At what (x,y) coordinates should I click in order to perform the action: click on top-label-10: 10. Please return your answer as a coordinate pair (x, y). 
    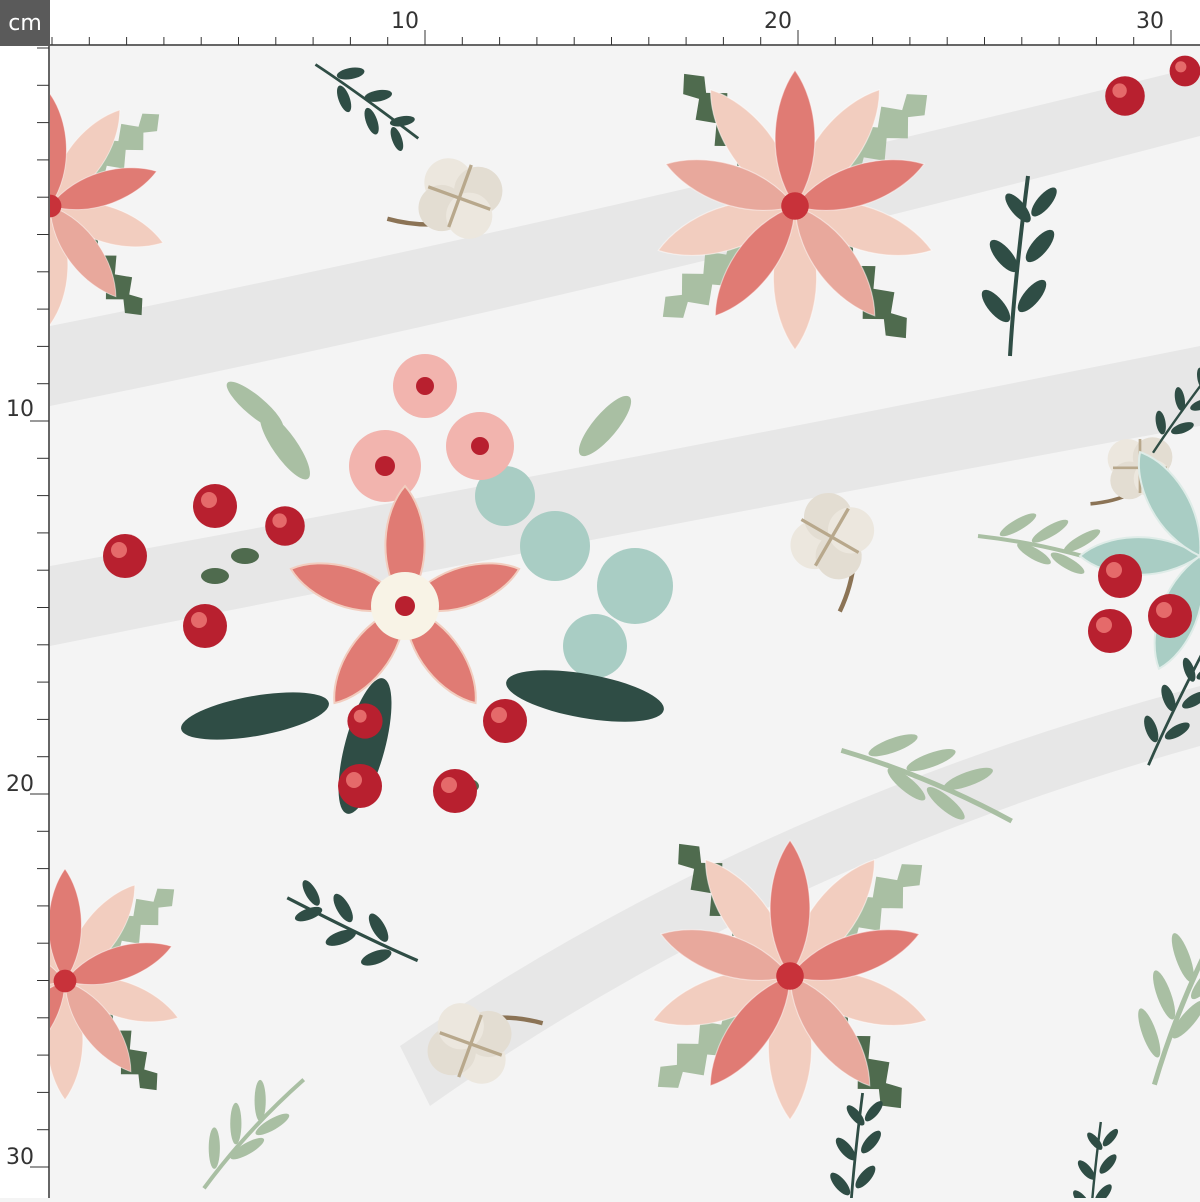
    Looking at the image, I should click on (405, 21).